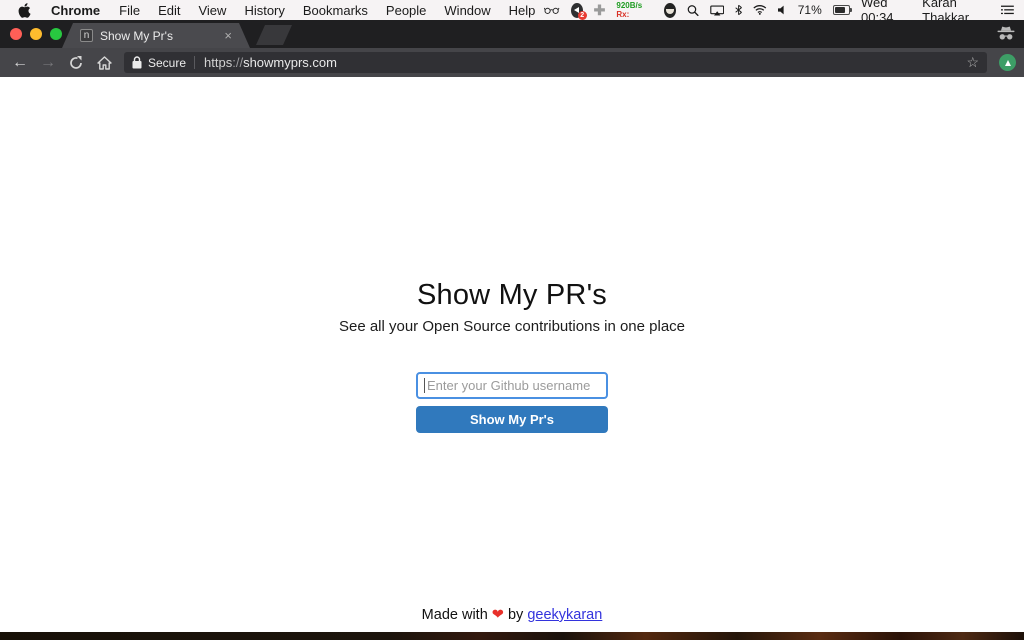  Describe the element at coordinates (512, 295) in the screenshot. I see `page-title: Show My PR's` at that location.